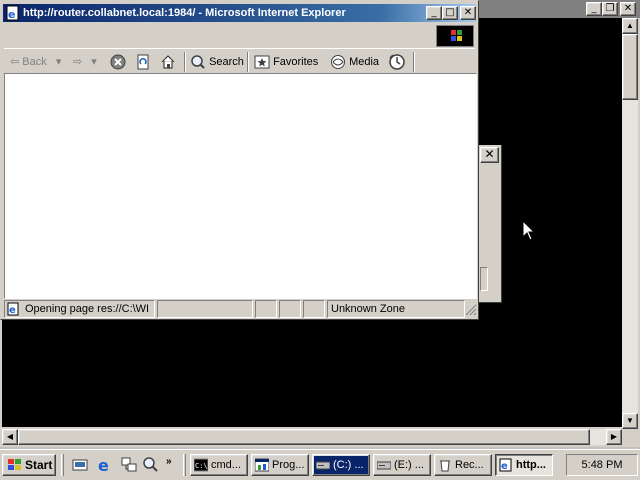 This screenshot has height=480, width=640. What do you see at coordinates (59, 62) in the screenshot?
I see `back-dropdown-icon: ▾` at bounding box center [59, 62].